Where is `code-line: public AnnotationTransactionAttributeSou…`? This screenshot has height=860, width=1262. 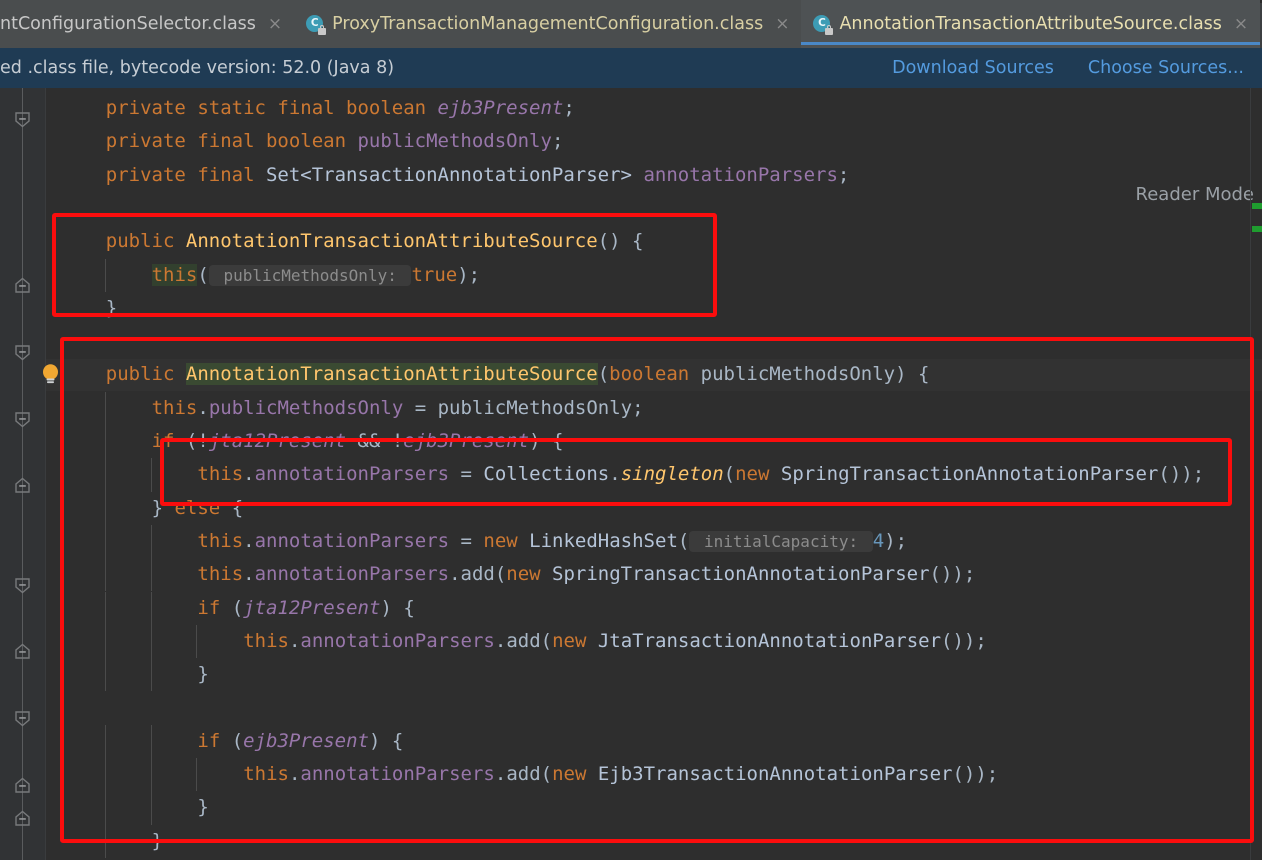
code-line: public AnnotationTransactionAttributeSou… is located at coordinates (375, 241).